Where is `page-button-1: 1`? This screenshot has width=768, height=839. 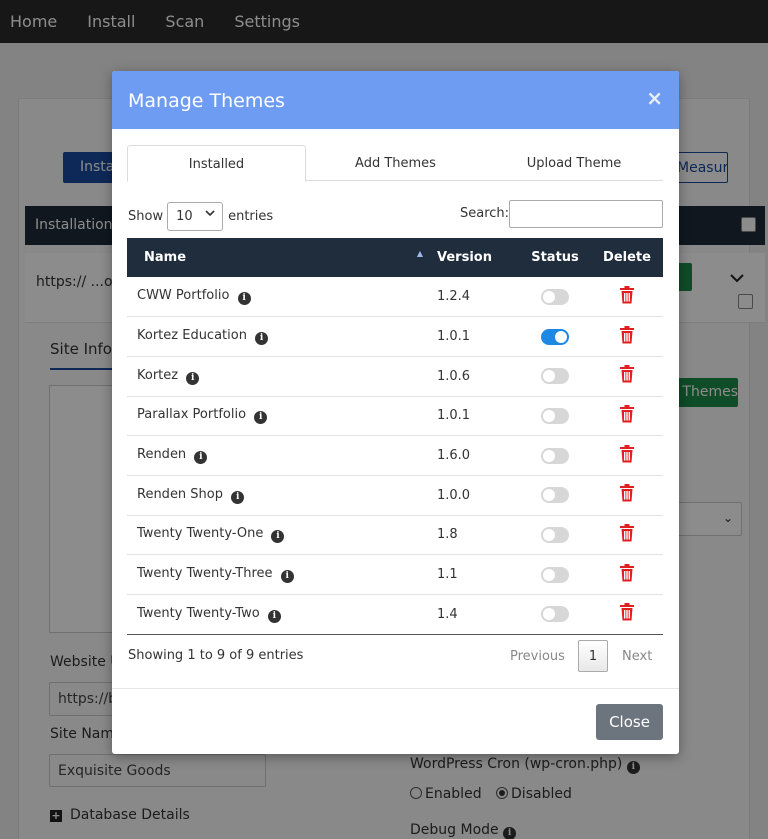
page-button-1: 1 is located at coordinates (593, 656).